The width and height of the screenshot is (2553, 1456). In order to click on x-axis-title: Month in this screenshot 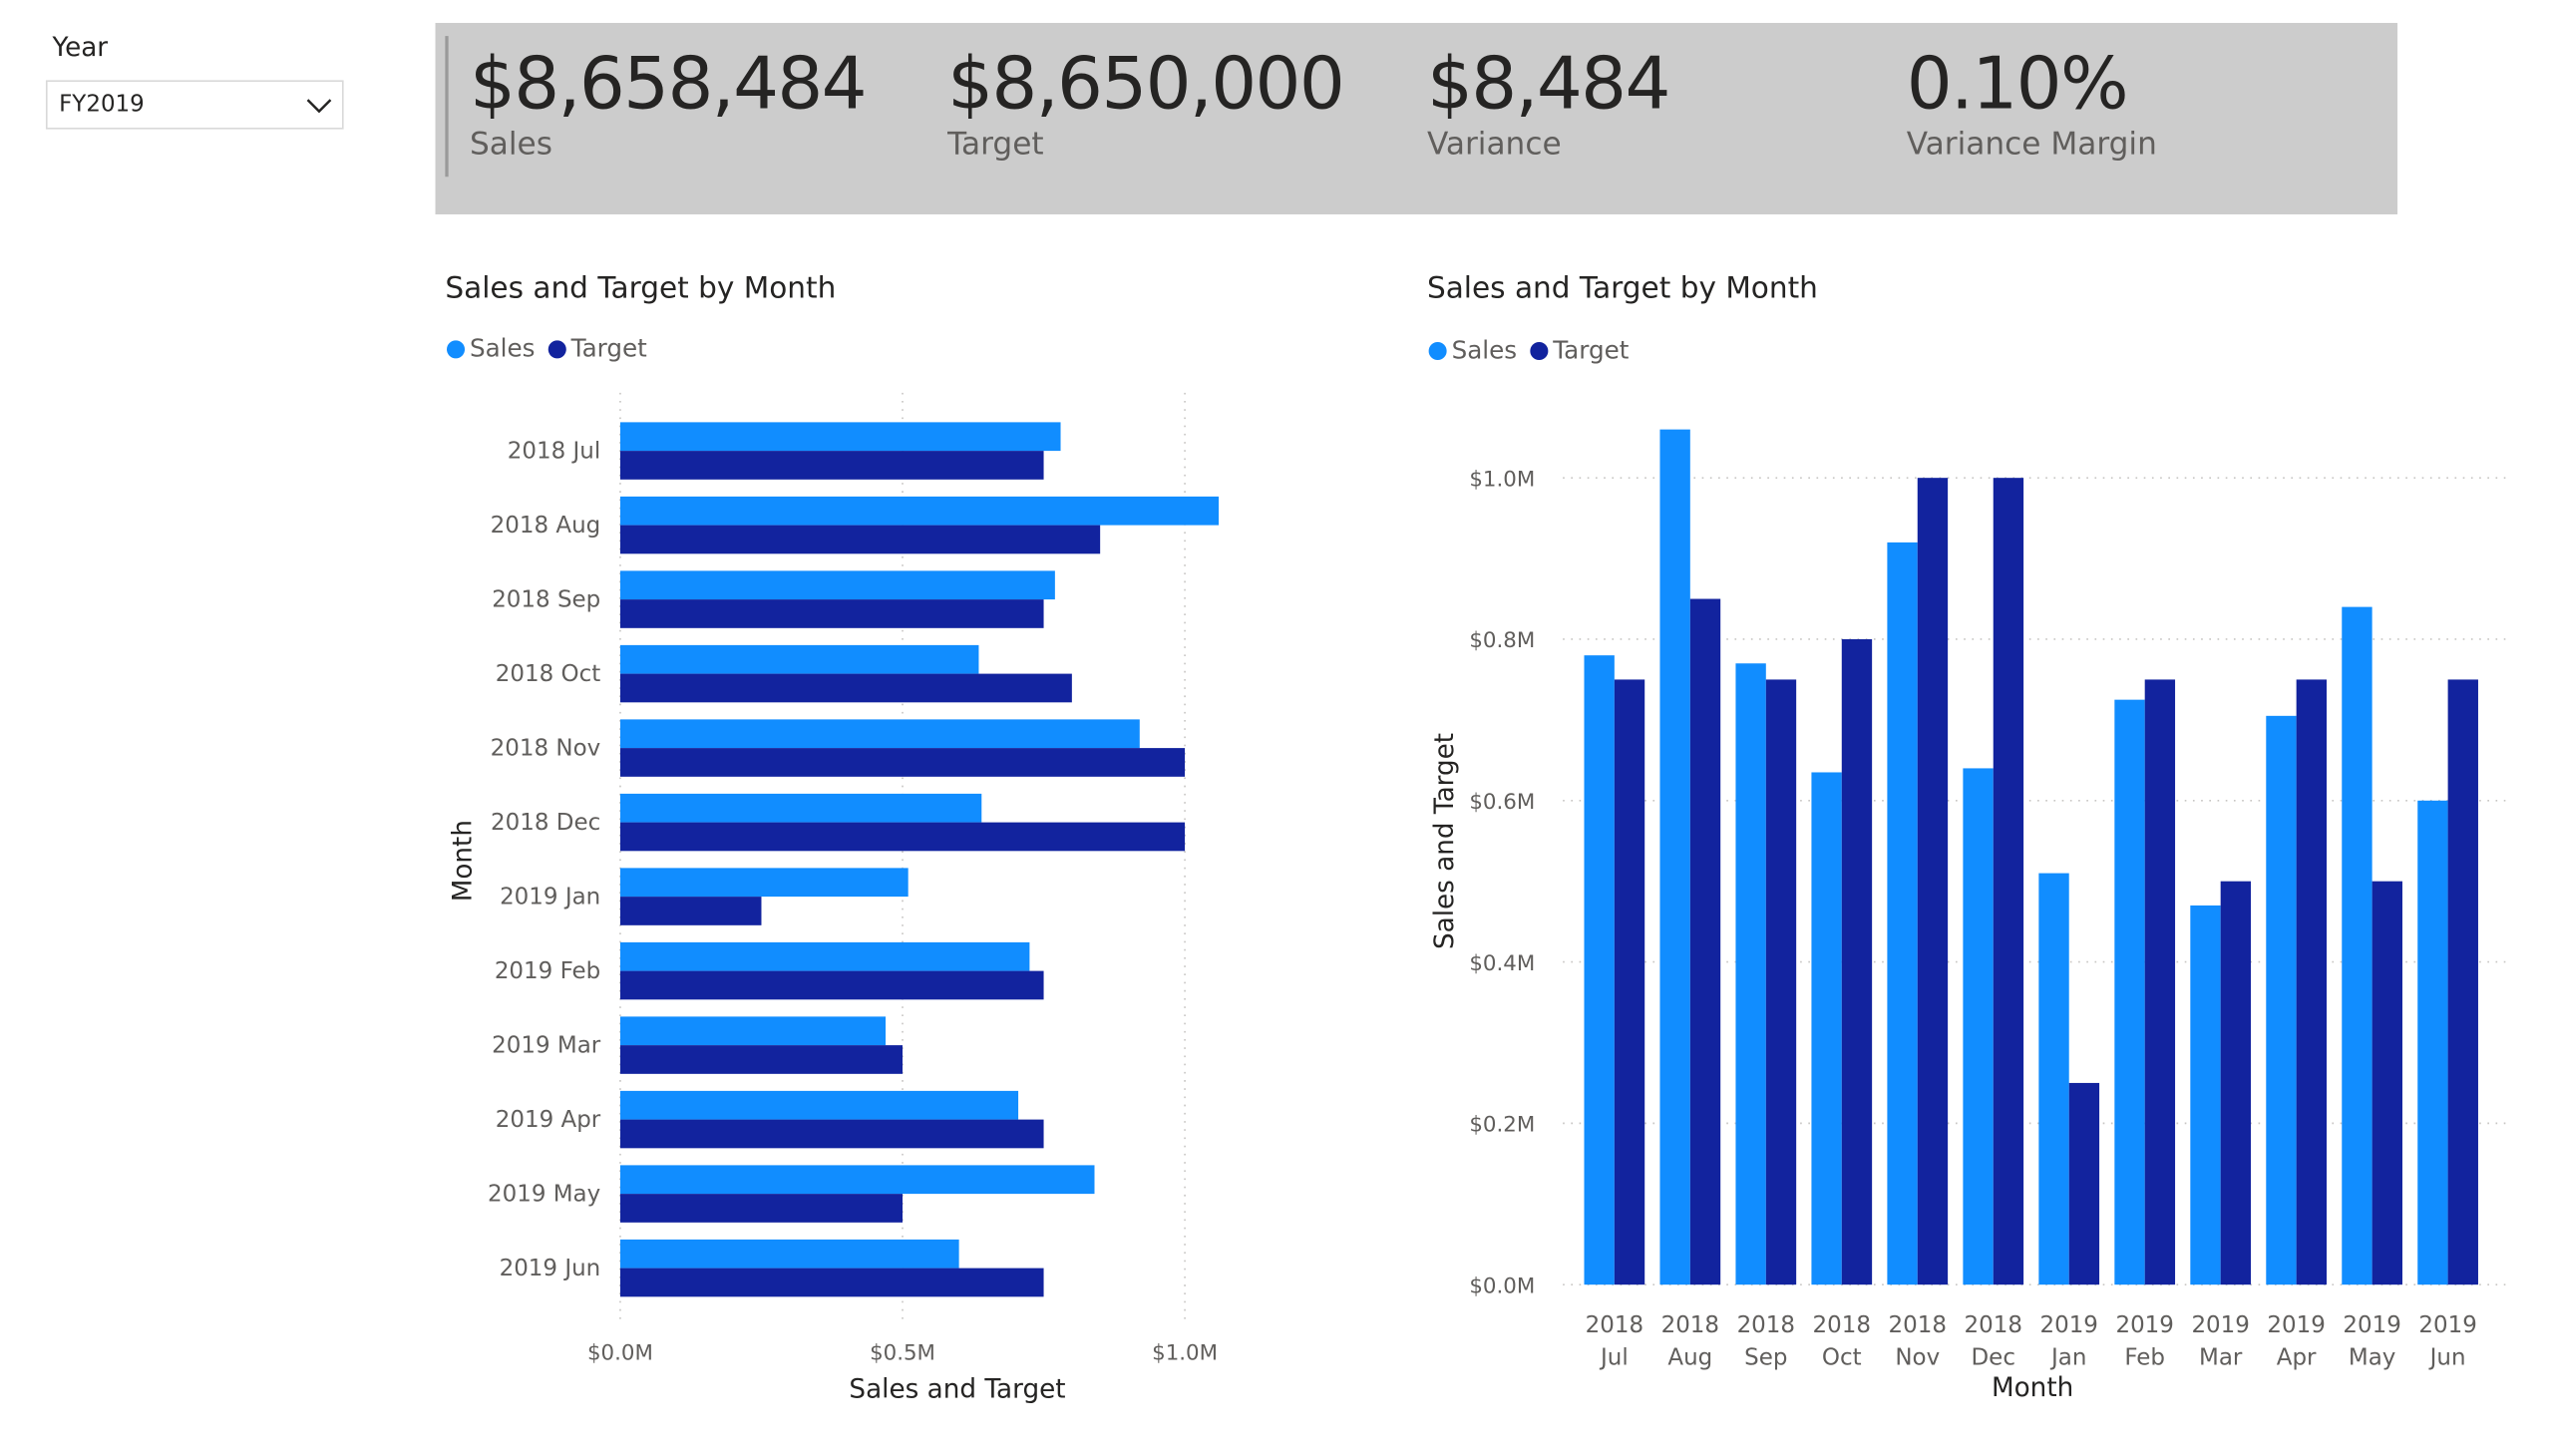, I will do `click(2033, 1388)`.